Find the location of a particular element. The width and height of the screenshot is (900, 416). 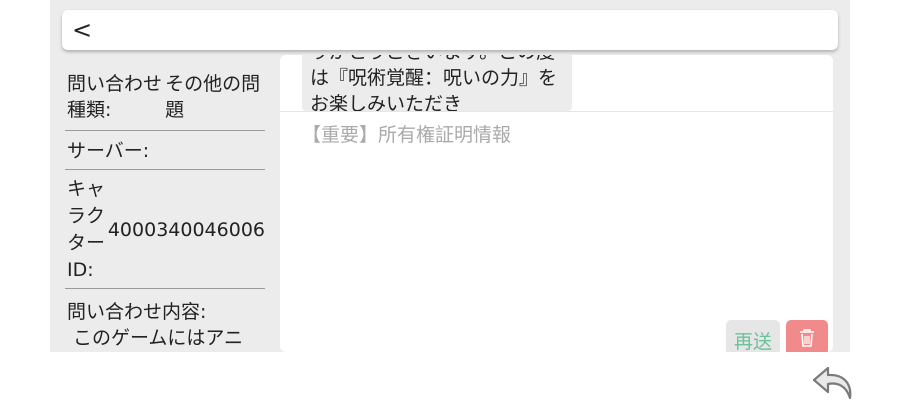

resend-button: 再送 is located at coordinates (753, 336).